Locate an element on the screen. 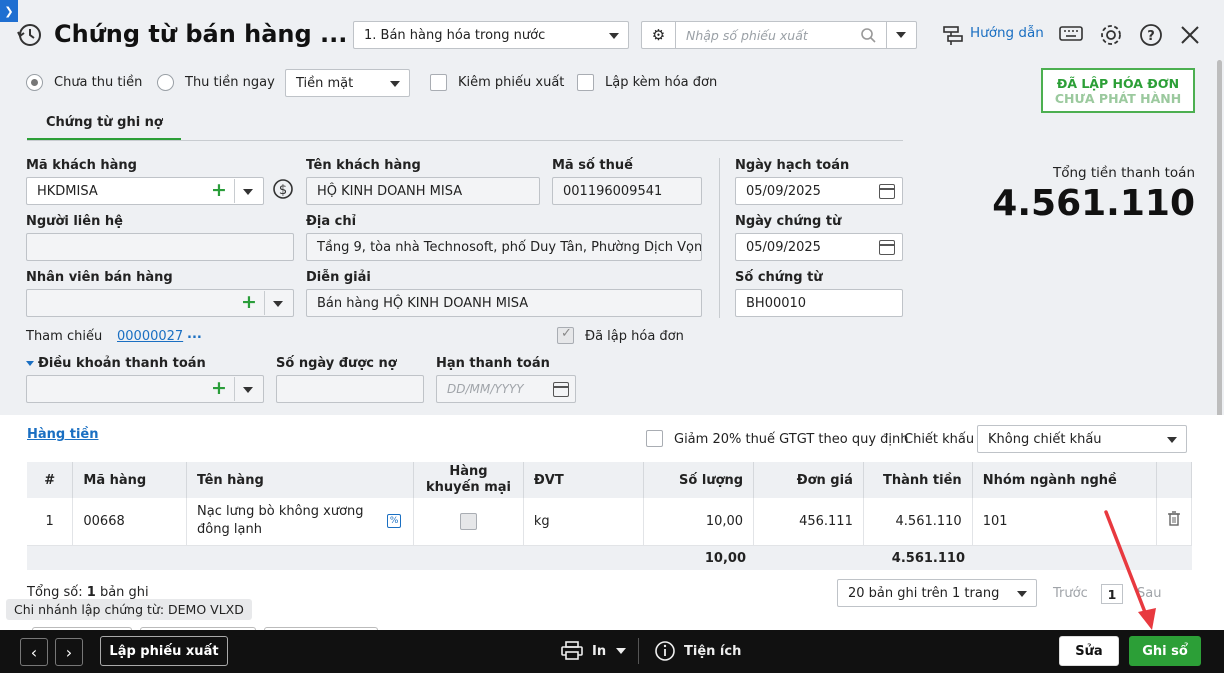  total-value: 4.561.110 is located at coordinates (1093, 203).